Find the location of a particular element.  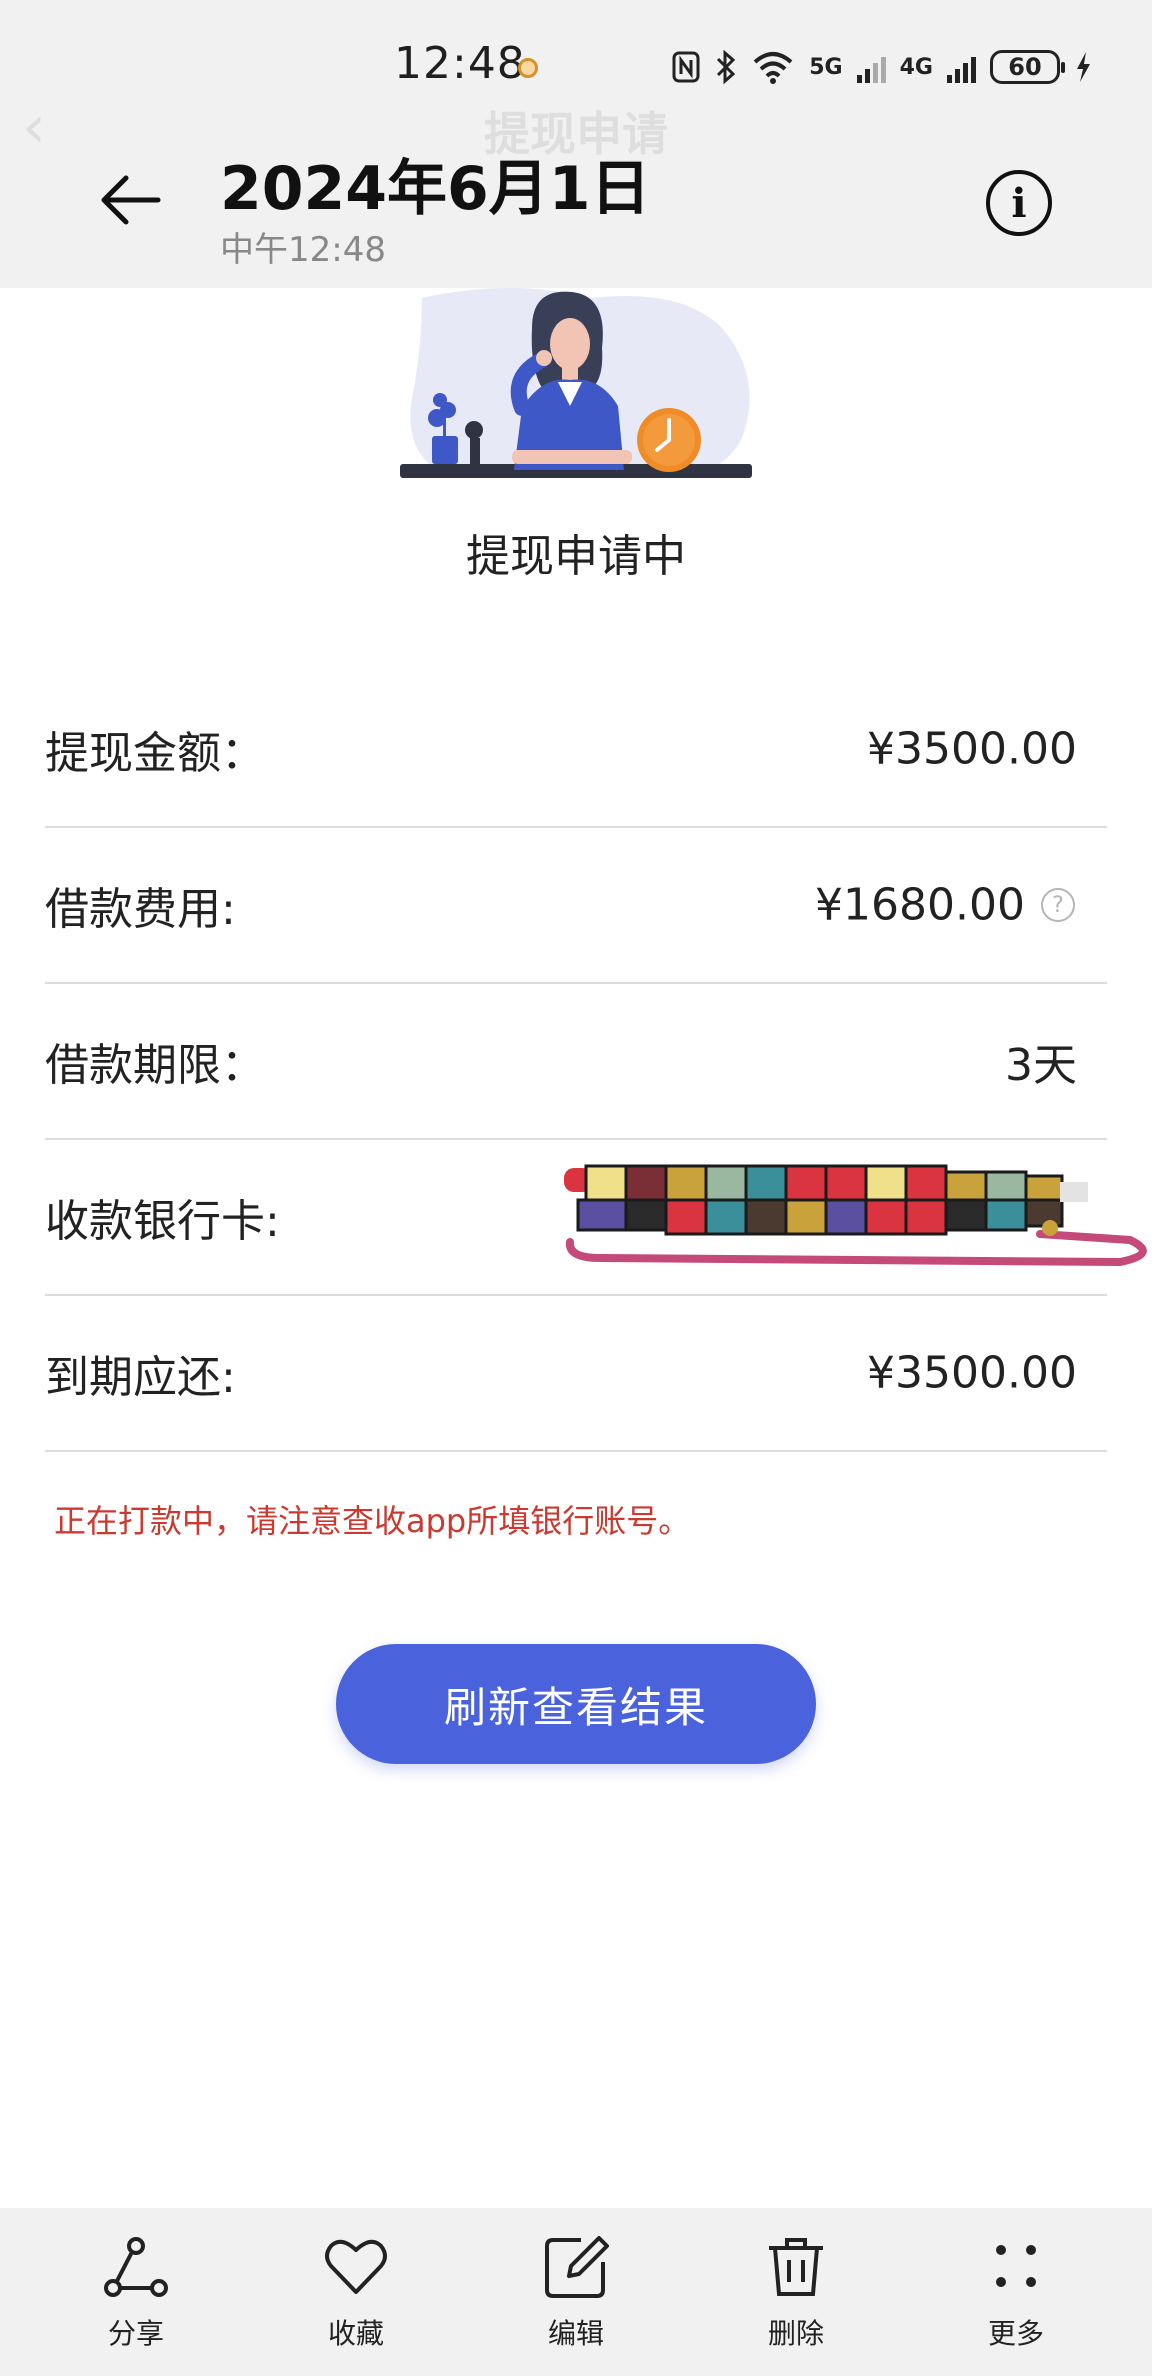

row-withdraw-amount: 提现金额： ¥3500.00 is located at coordinates (576, 750).